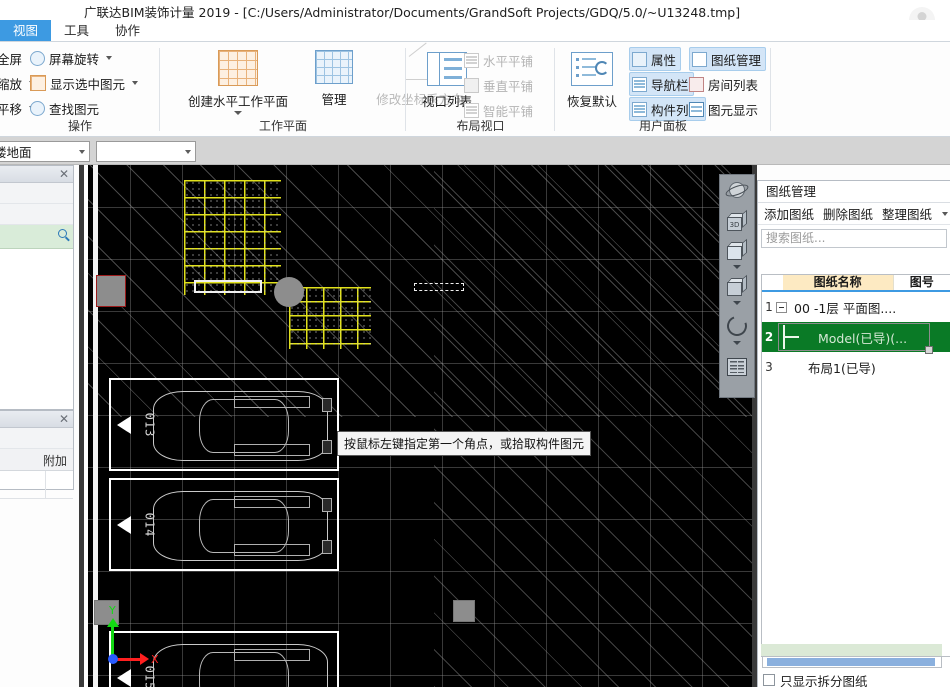 The width and height of the screenshot is (950, 687). What do you see at coordinates (737, 287) in the screenshot?
I see `view-solid-button` at bounding box center [737, 287].